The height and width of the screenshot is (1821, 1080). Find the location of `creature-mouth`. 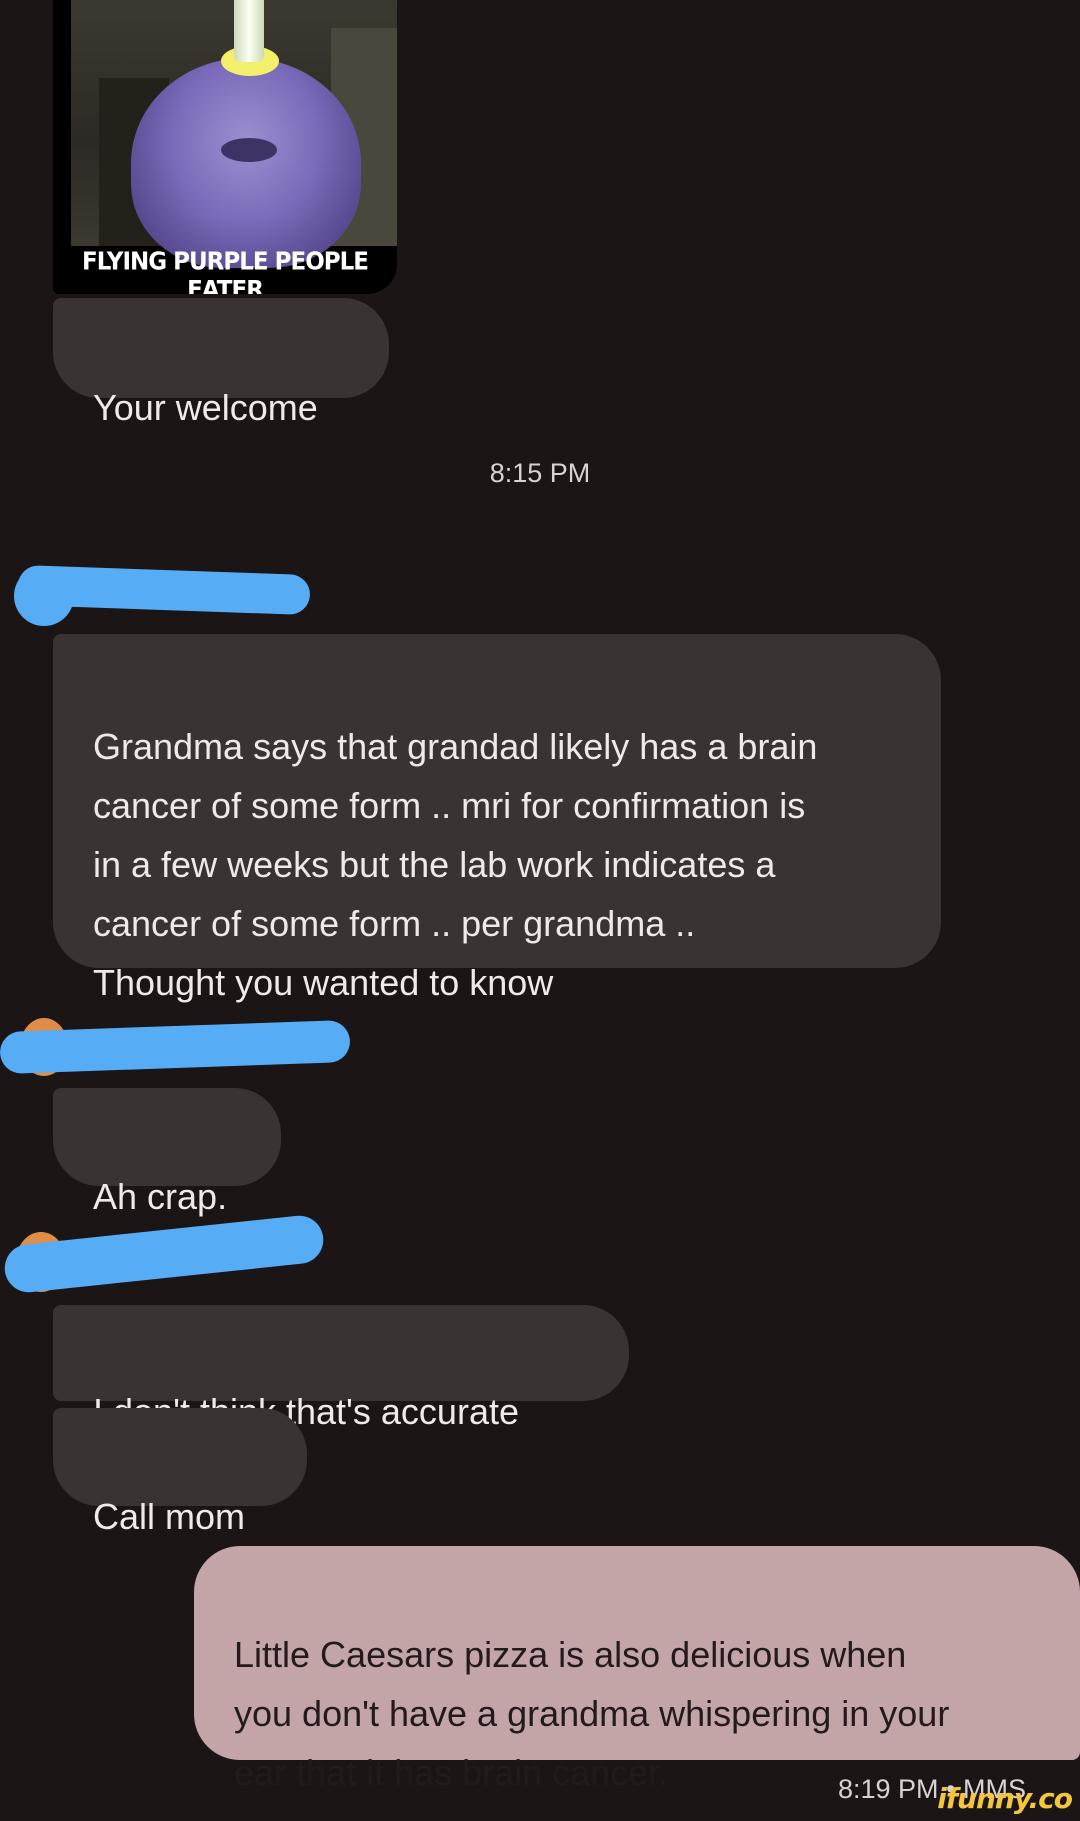

creature-mouth is located at coordinates (249, 150).